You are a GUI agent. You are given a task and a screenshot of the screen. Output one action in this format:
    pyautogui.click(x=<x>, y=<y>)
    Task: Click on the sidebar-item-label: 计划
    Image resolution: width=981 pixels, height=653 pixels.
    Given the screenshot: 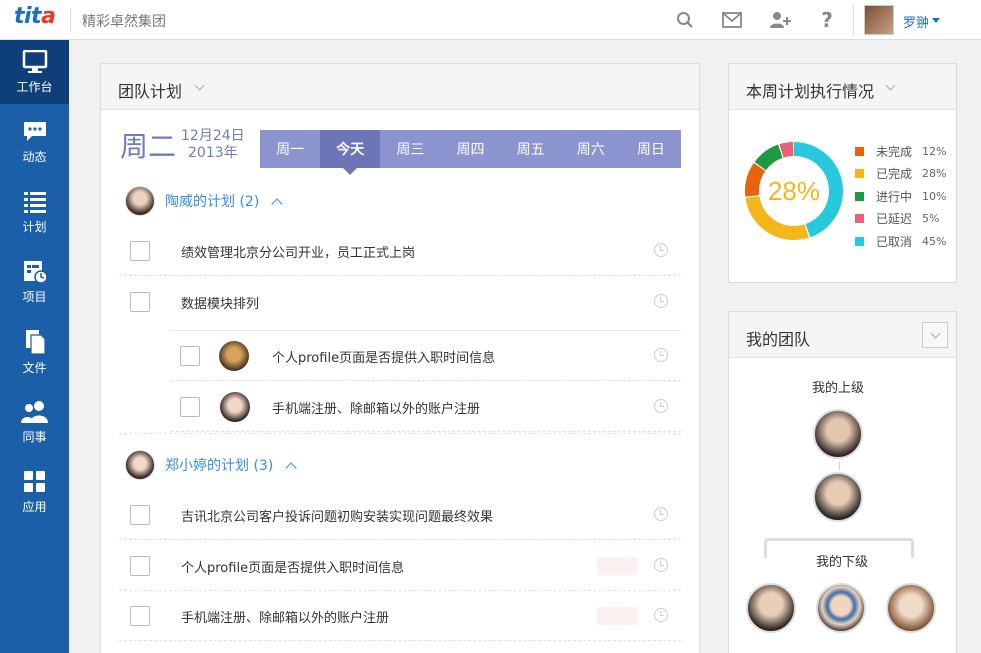 What is the action you would take?
    pyautogui.click(x=34, y=226)
    